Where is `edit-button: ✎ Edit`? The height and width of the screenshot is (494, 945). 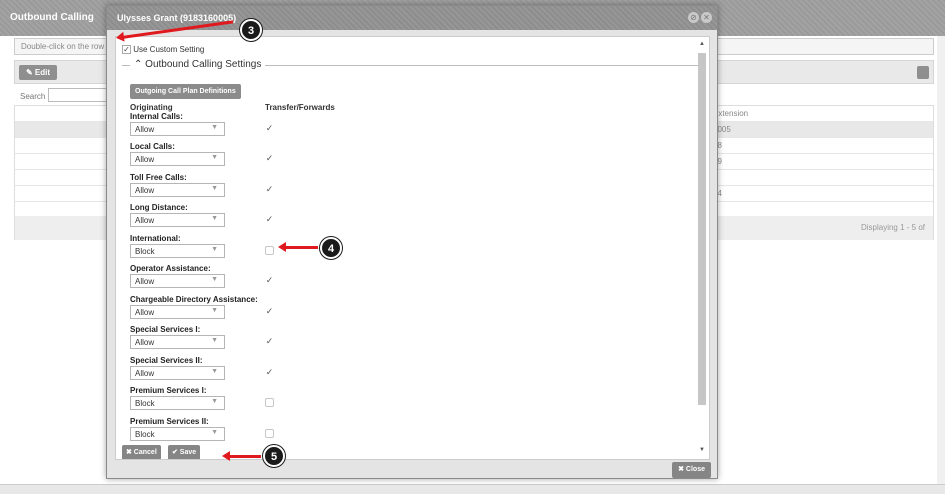 edit-button: ✎ Edit is located at coordinates (38, 72).